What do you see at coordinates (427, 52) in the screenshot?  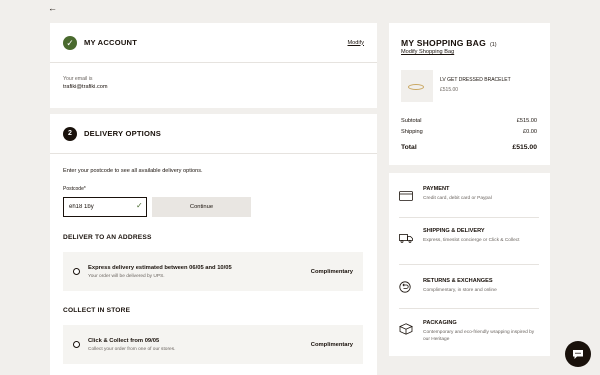 I see `modify-bag-link: Modify Shopping Bag` at bounding box center [427, 52].